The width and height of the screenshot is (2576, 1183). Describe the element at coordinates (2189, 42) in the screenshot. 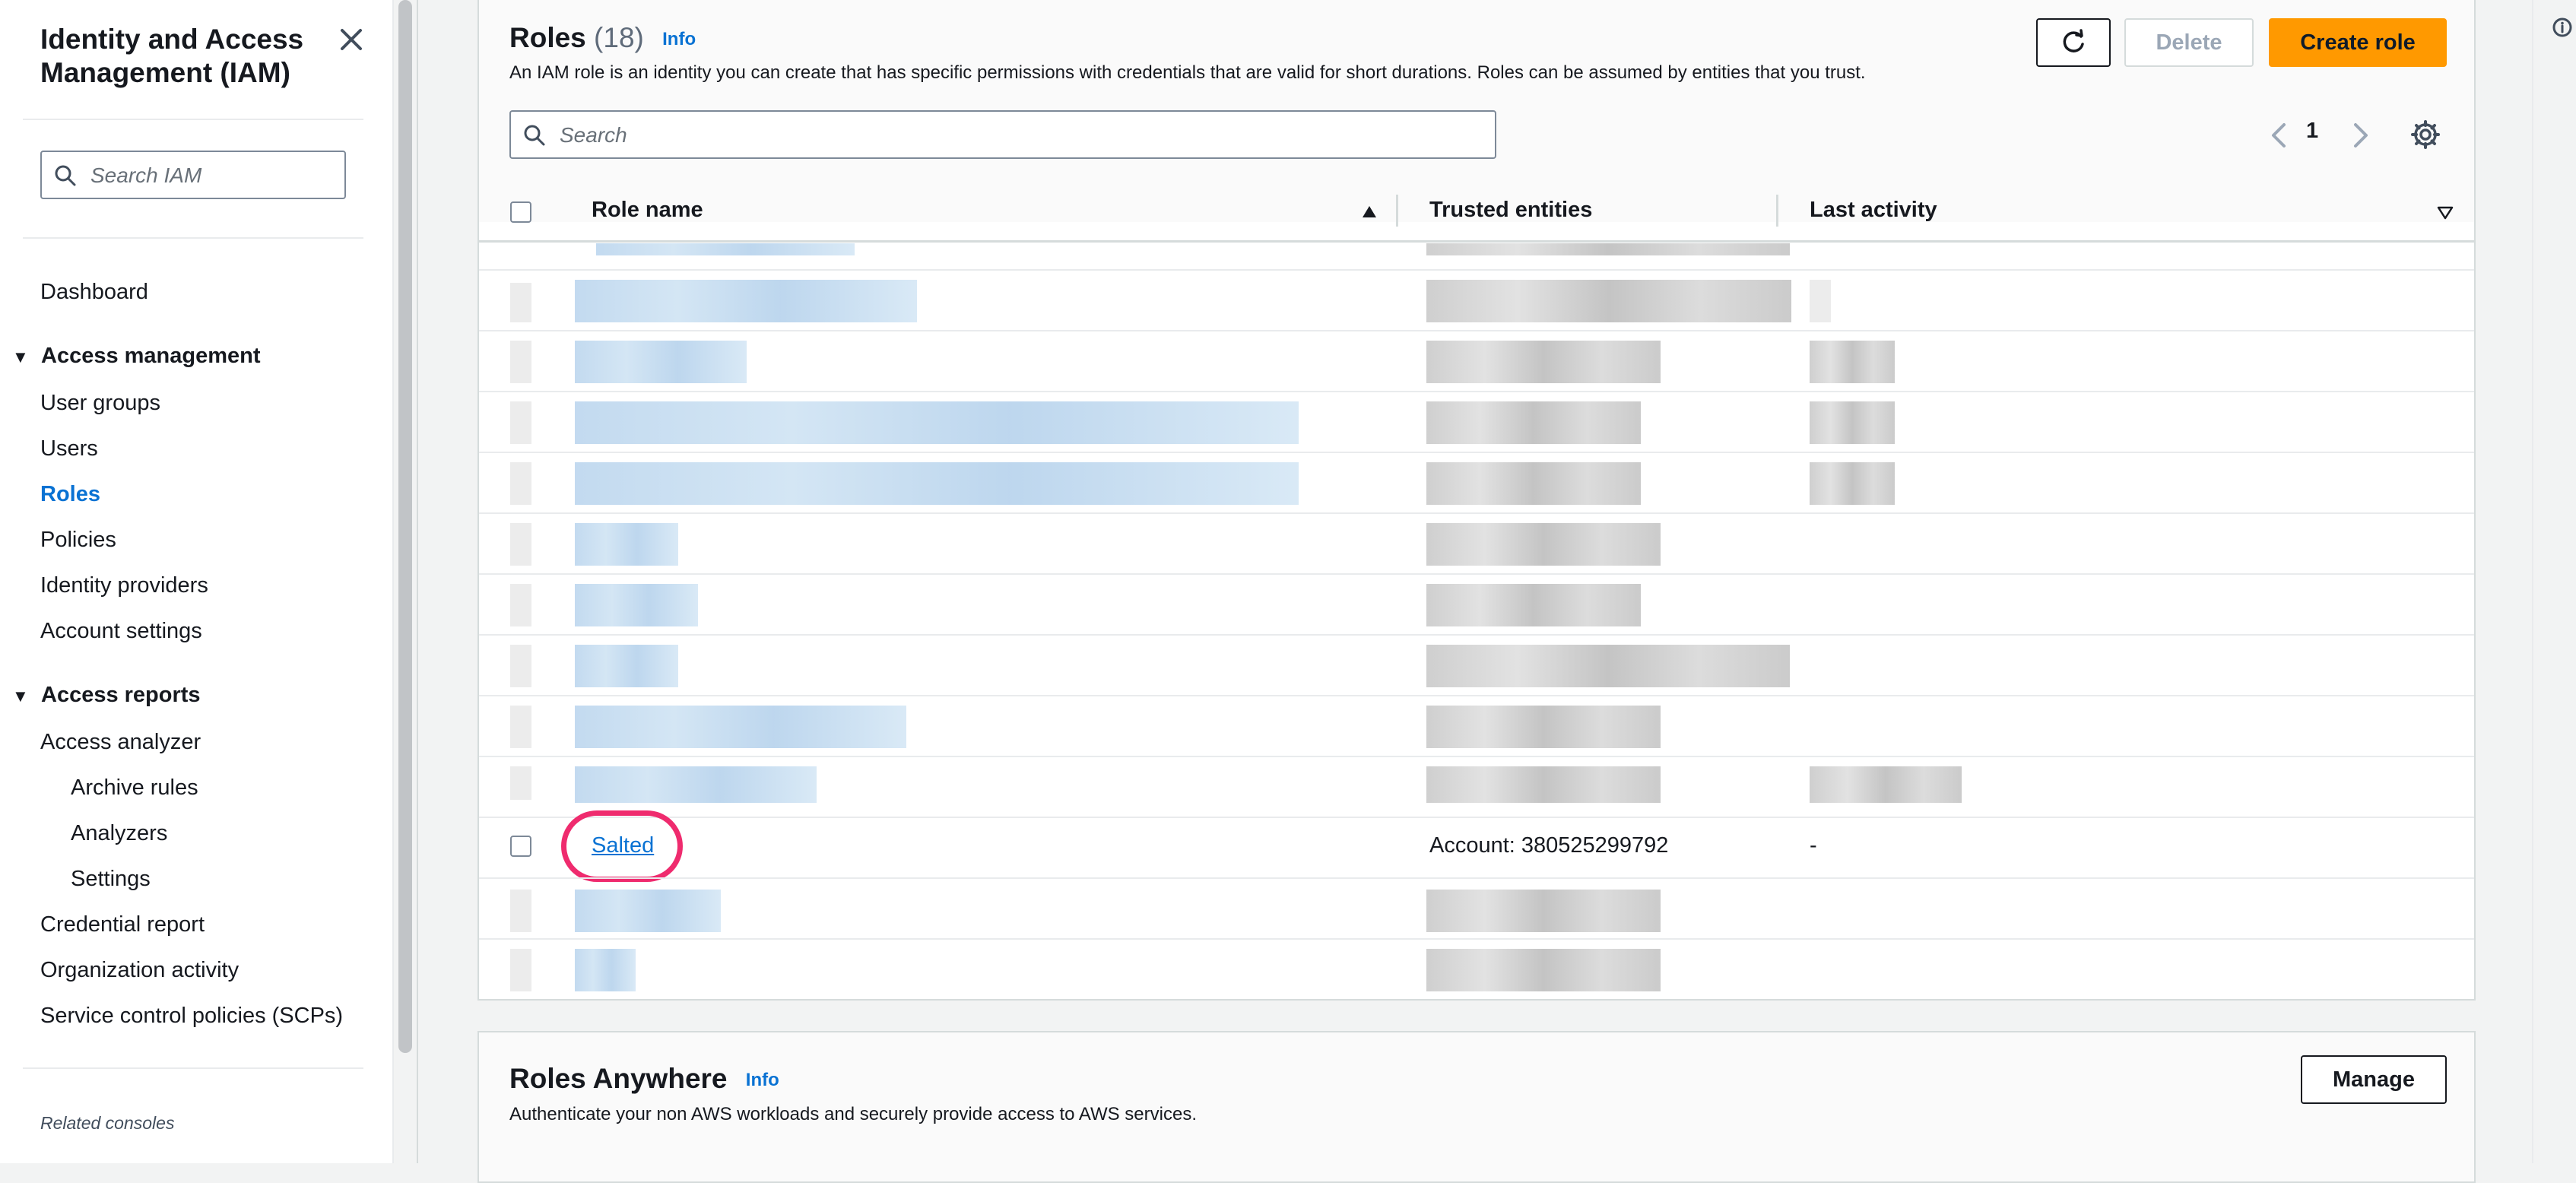

I see `delete-button: Delete` at that location.